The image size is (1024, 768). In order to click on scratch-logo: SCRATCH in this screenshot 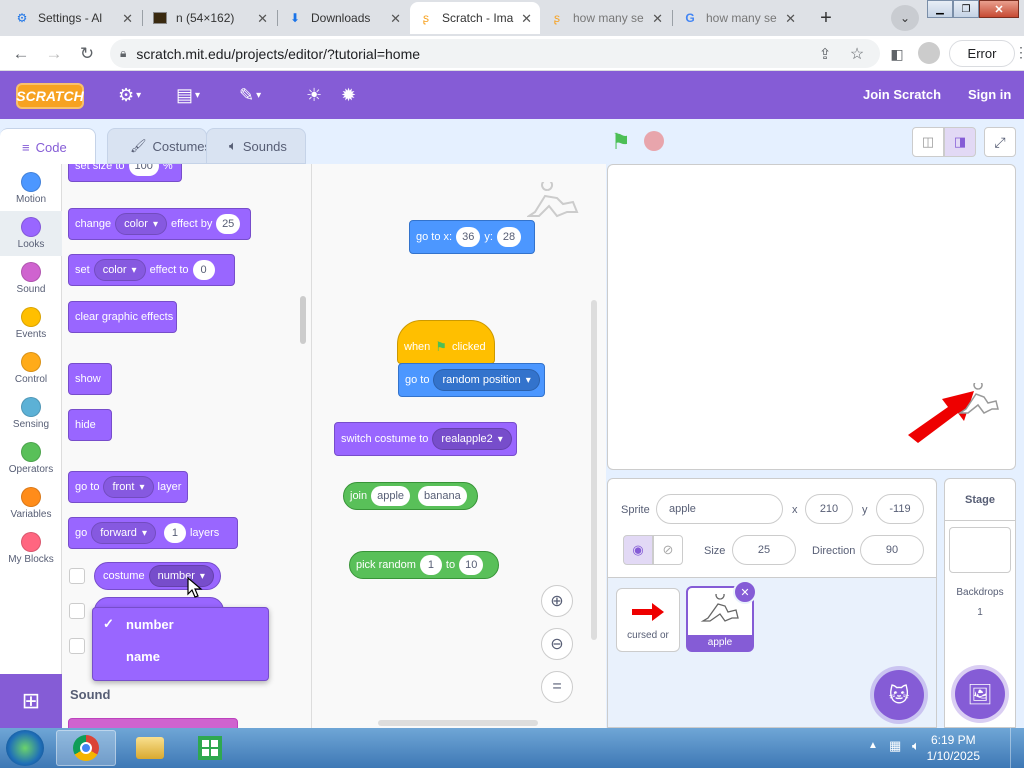, I will do `click(50, 96)`.